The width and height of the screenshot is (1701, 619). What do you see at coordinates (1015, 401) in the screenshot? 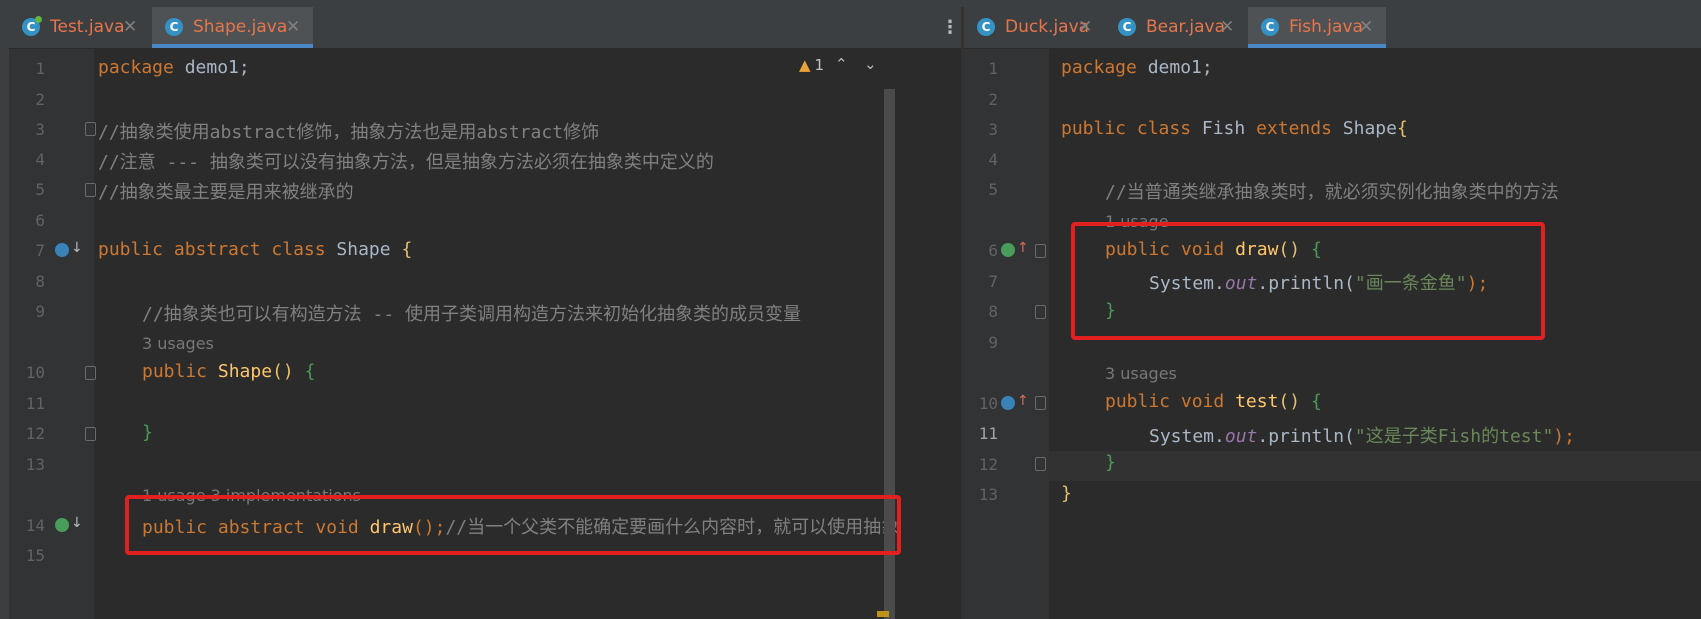
I see `overrides-method-icon: ↑` at bounding box center [1015, 401].